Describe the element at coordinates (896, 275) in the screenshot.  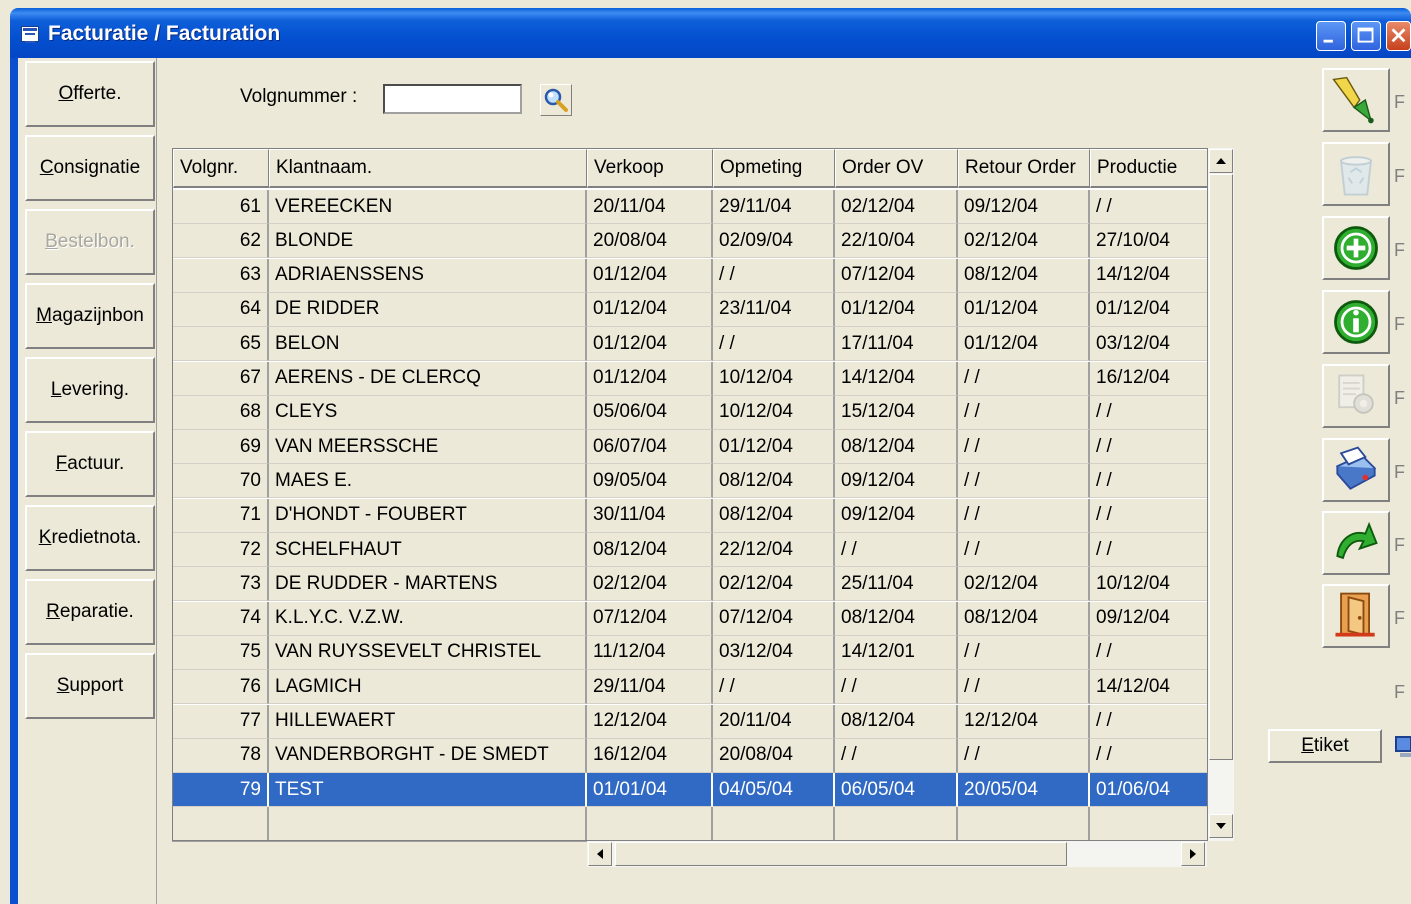
I see `cell-order-ov: 07/12/04` at that location.